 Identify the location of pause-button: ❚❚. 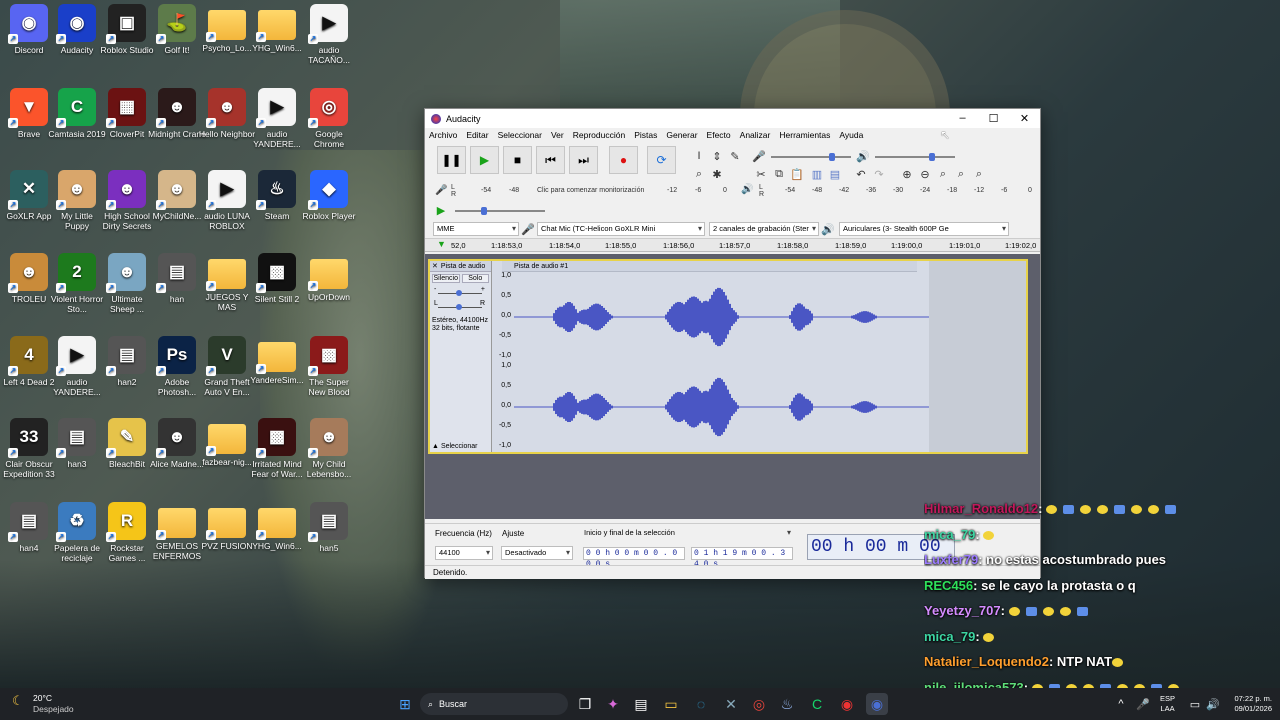
(451, 160).